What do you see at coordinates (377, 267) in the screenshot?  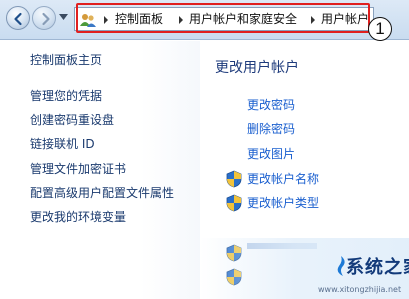 I see `watermark-text: 系统之家` at bounding box center [377, 267].